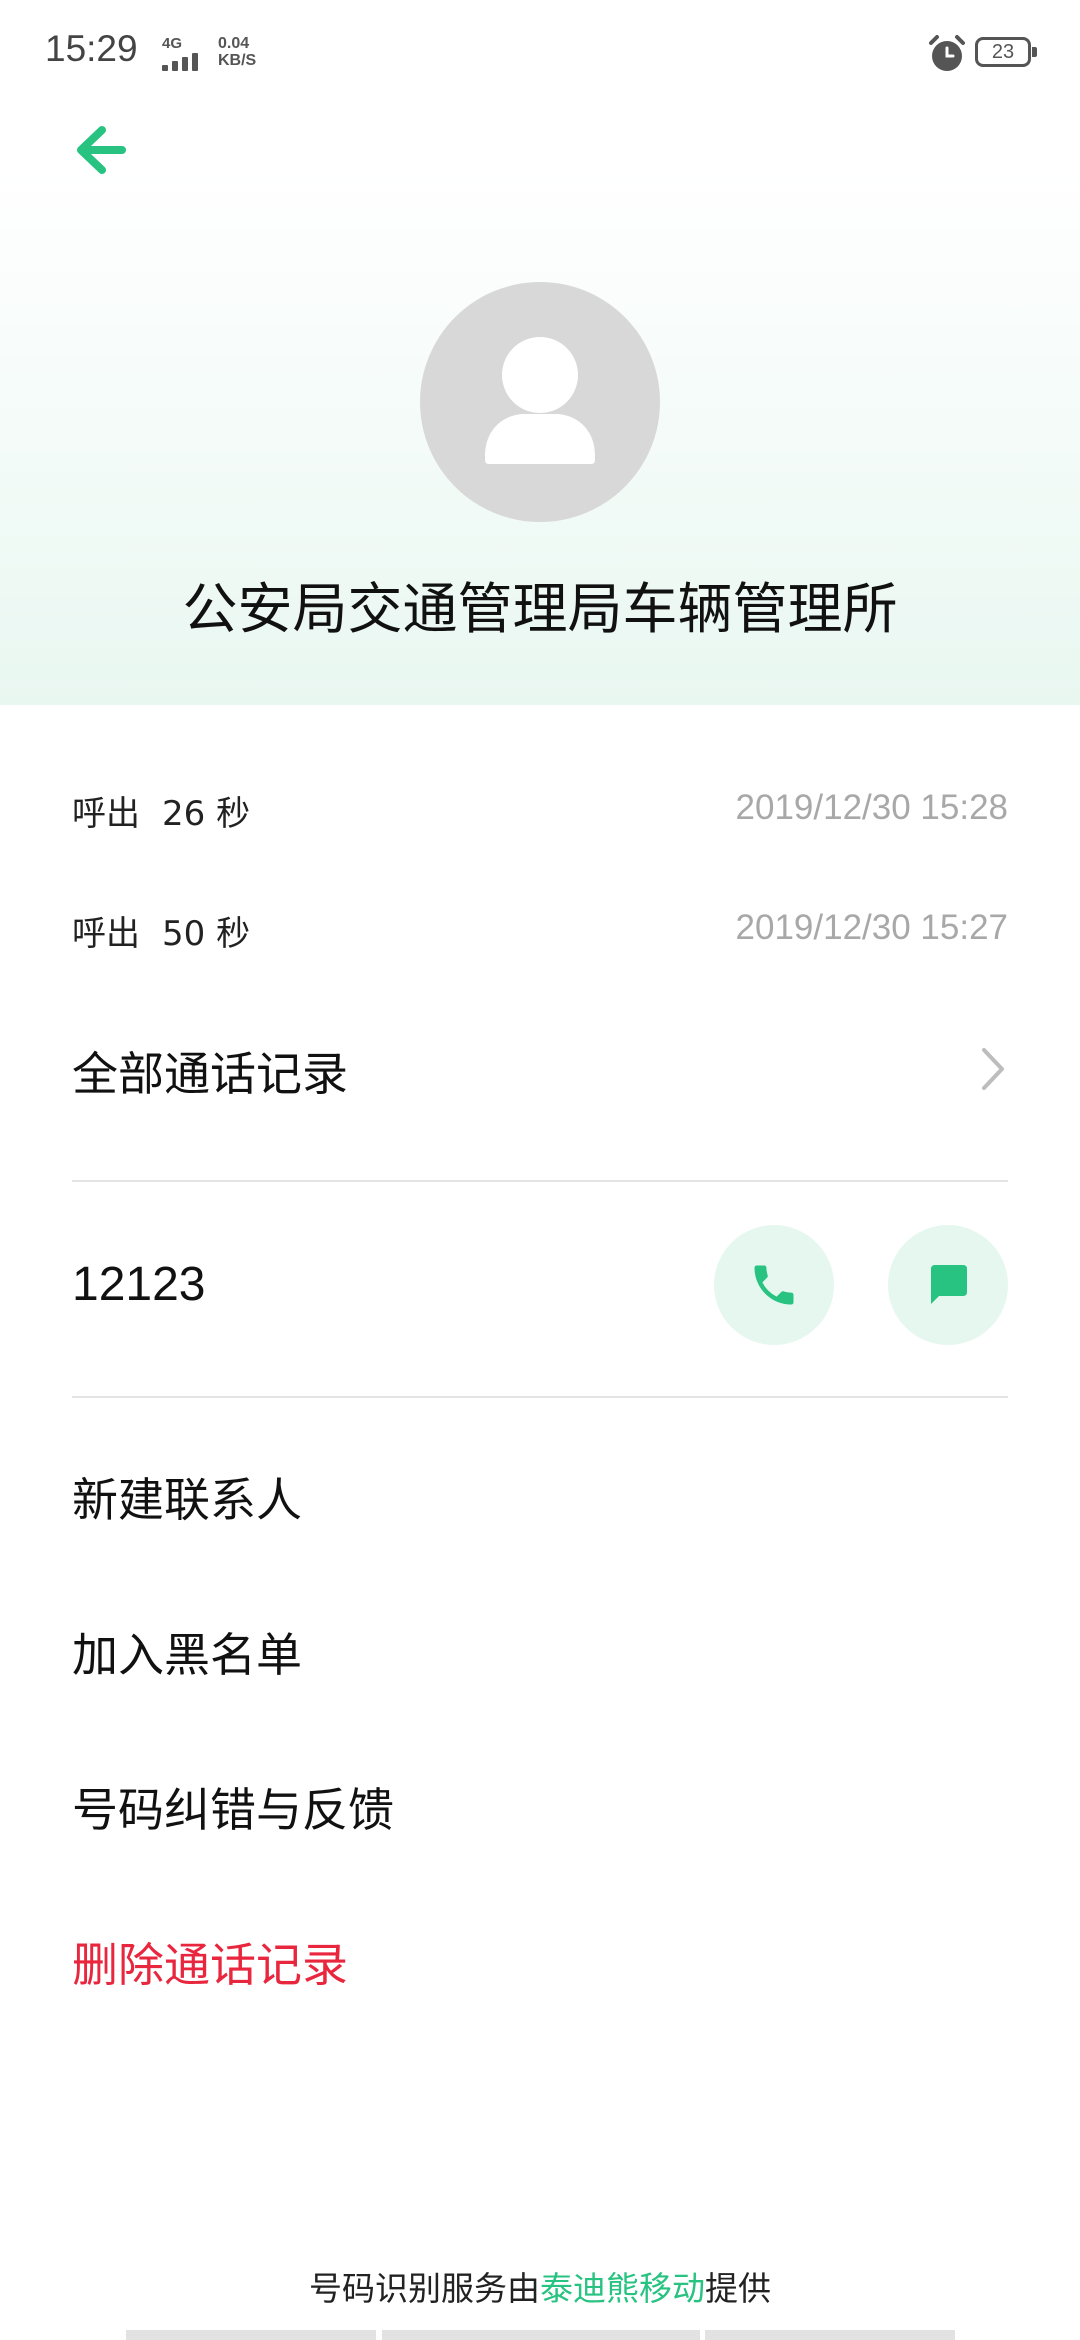 The height and width of the screenshot is (2340, 1080). I want to click on network-speed: 0.04 KB/S, so click(237, 52).